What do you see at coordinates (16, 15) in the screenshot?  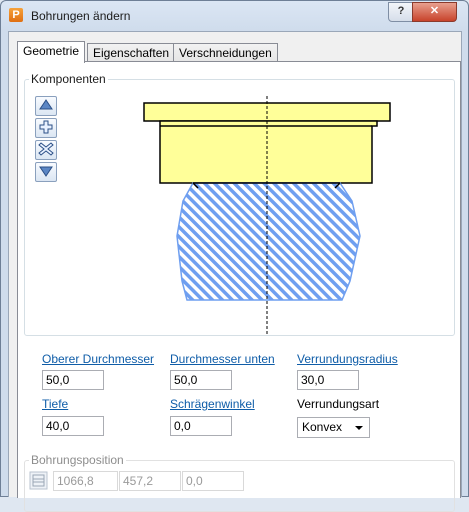 I see `app-icon: P` at bounding box center [16, 15].